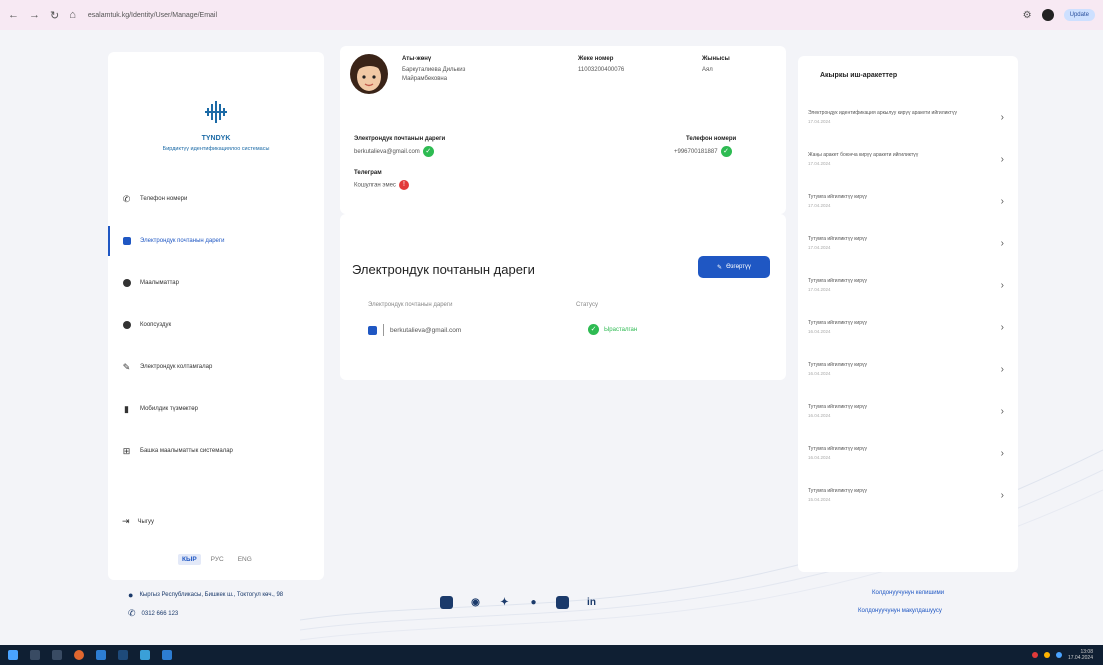 Image resolution: width=1103 pixels, height=665 pixels. I want to click on instagram-icon, so click(446, 602).